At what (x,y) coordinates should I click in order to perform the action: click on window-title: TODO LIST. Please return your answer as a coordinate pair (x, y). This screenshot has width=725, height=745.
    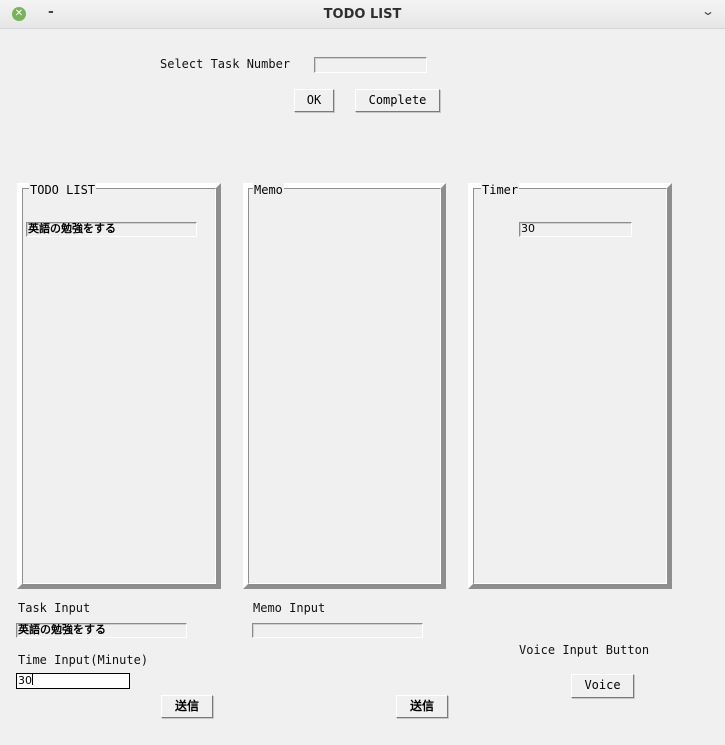
    Looking at the image, I should click on (362, 14).